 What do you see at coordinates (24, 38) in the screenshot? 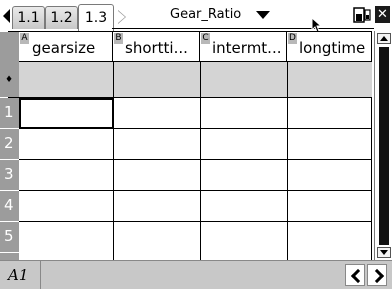
I see `column-letter: A` at bounding box center [24, 38].